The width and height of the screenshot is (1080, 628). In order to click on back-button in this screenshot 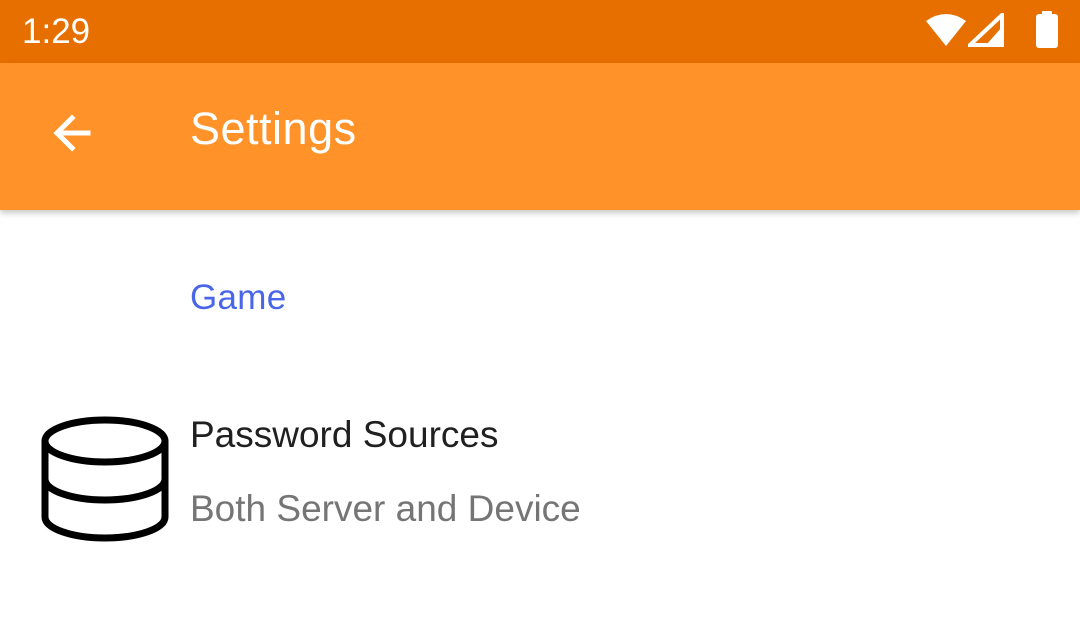, I will do `click(72, 133)`.